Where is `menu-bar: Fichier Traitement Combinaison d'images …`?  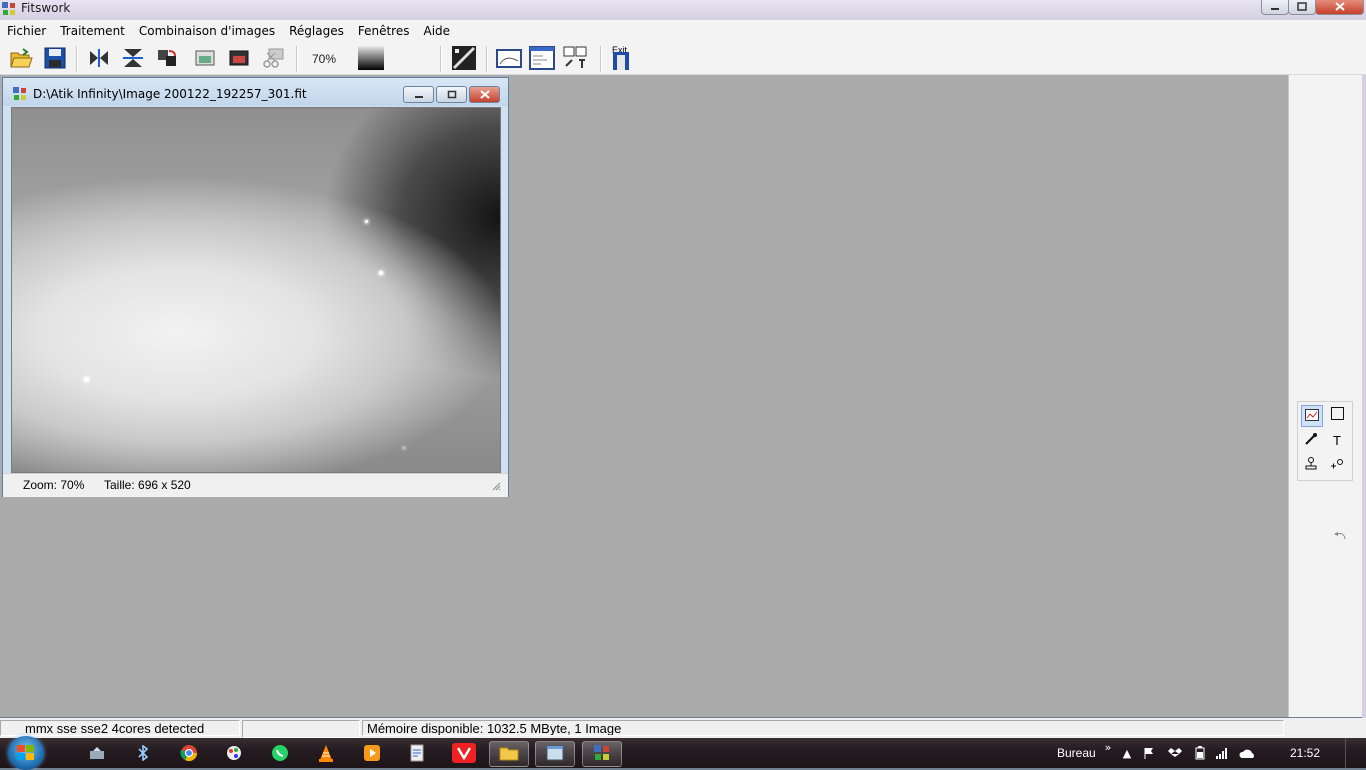 menu-bar: Fichier Traitement Combinaison d'images … is located at coordinates (683, 31).